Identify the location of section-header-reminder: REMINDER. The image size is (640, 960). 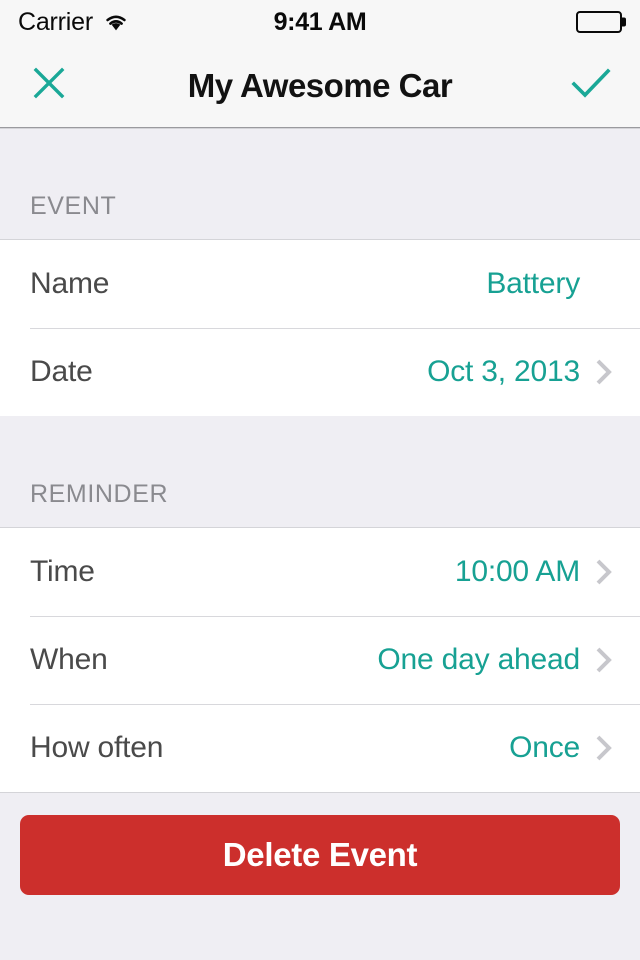
(320, 472).